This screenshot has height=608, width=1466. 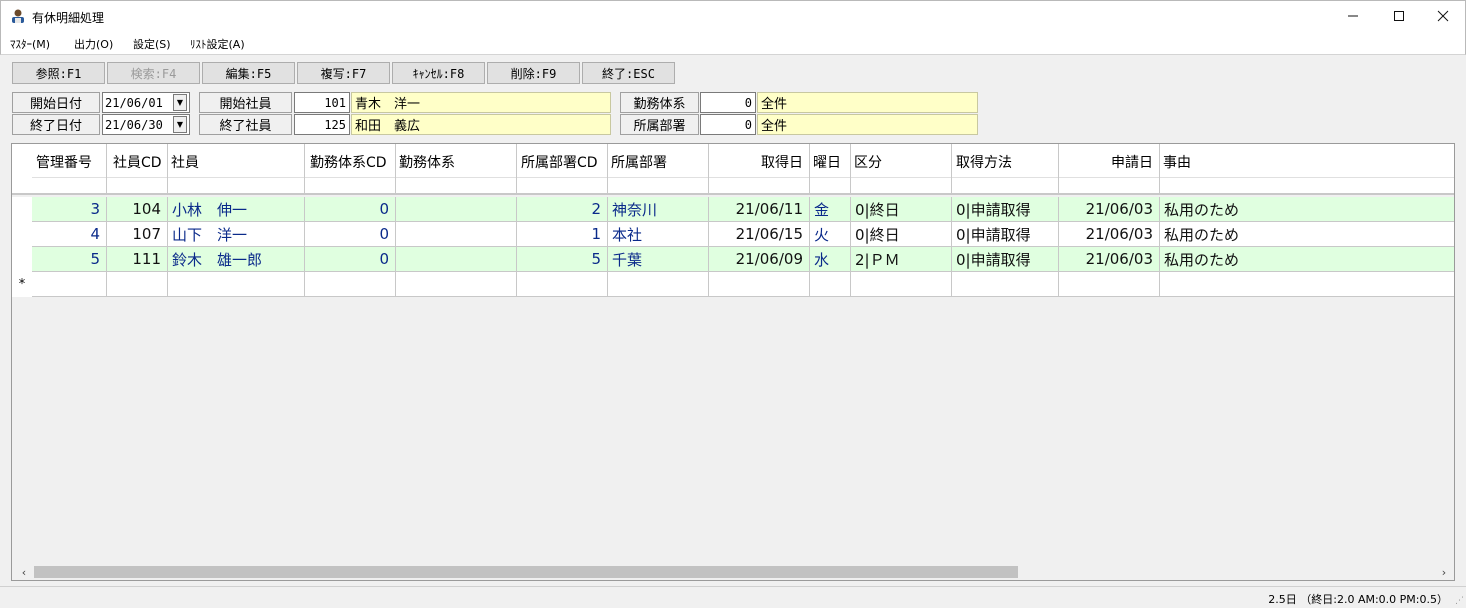 I want to click on cell-employee: 鈴木 雄一郎, so click(x=236, y=259).